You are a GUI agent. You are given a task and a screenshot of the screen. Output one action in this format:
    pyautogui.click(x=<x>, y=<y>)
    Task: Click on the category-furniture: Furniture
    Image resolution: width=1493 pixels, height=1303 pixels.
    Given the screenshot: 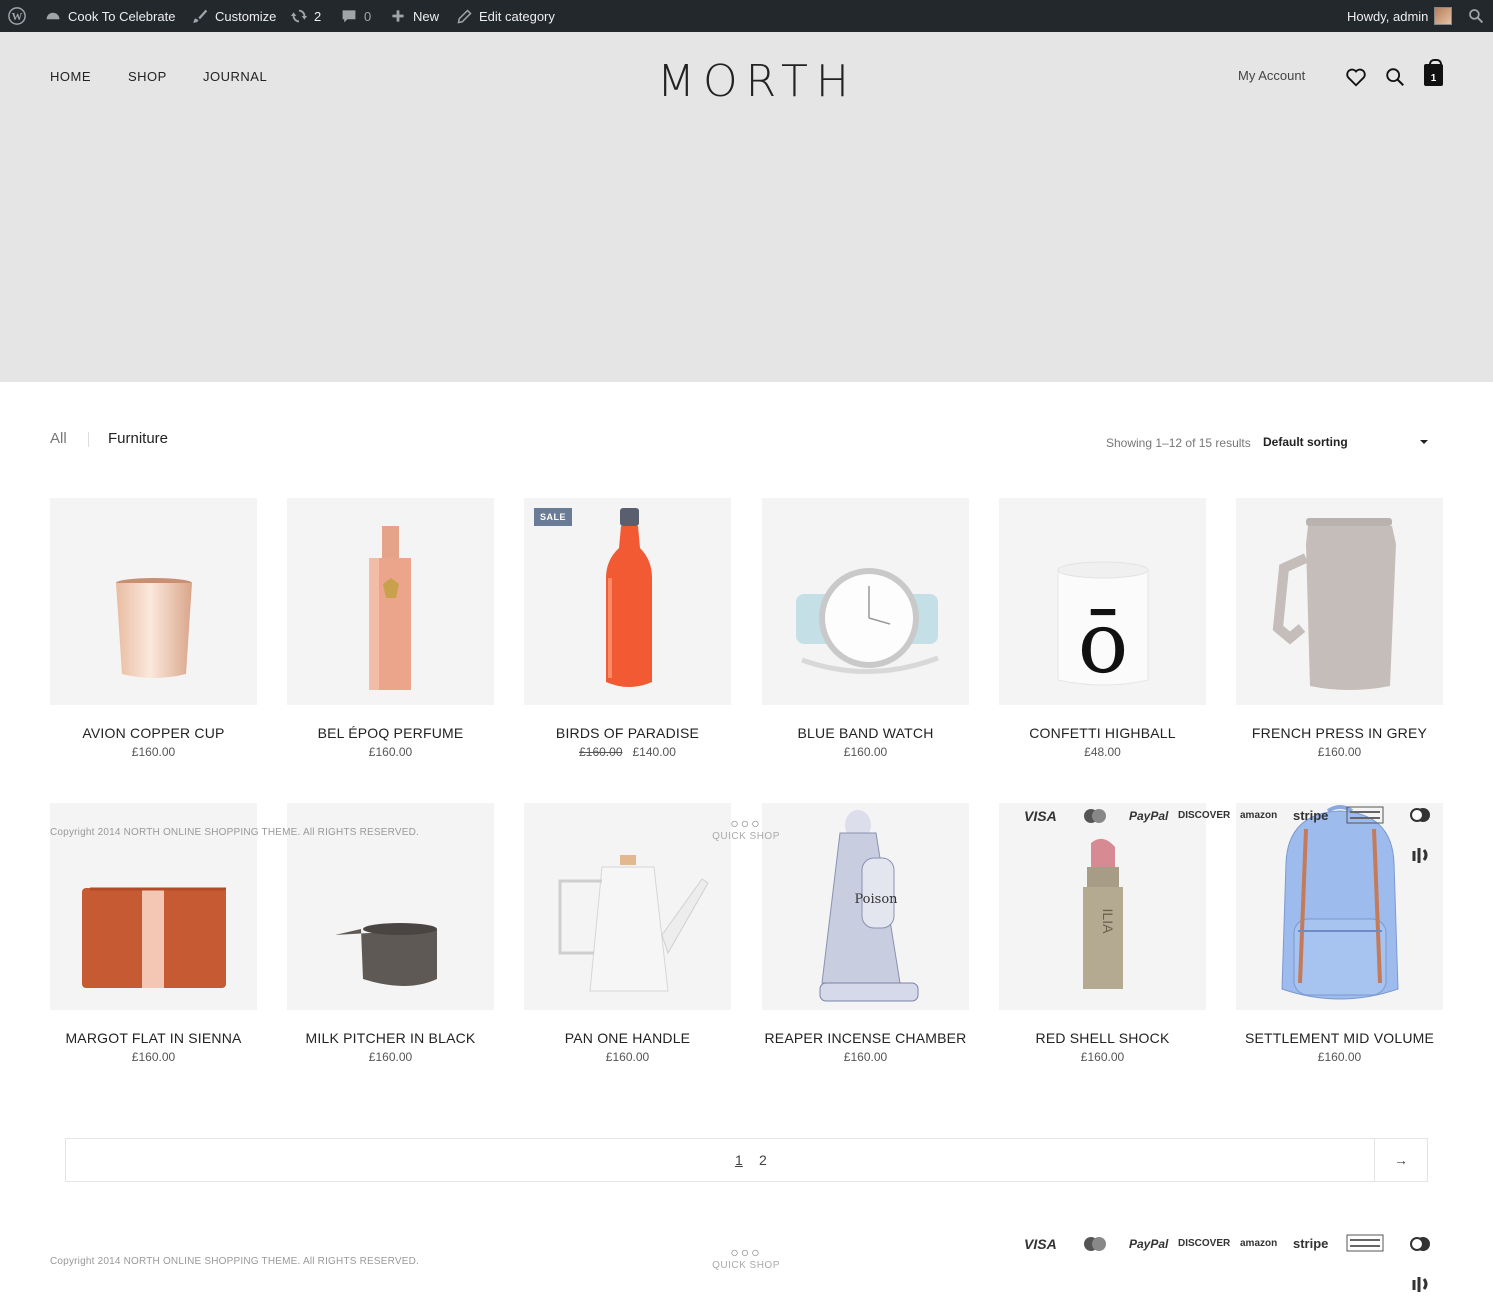 What is the action you would take?
    pyautogui.click(x=138, y=438)
    